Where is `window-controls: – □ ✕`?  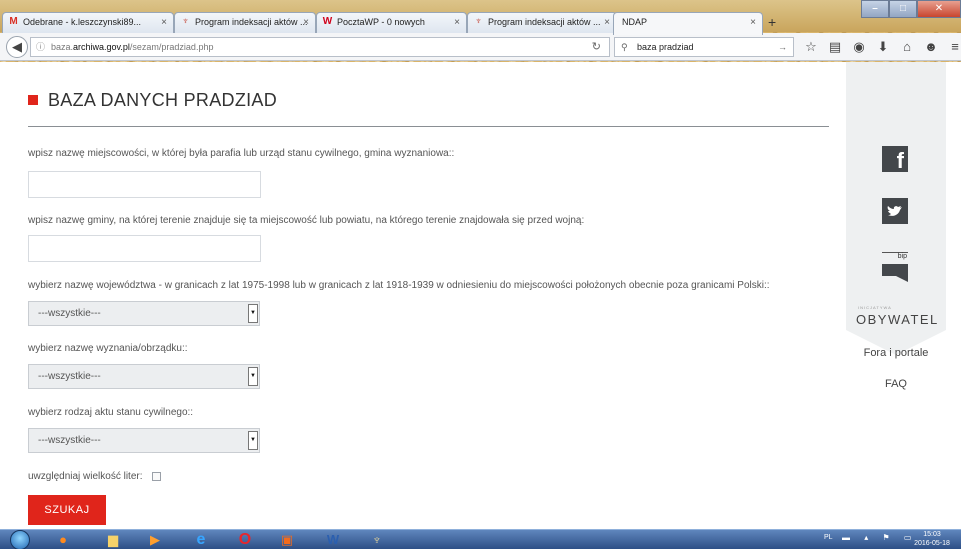
window-controls: – □ ✕ is located at coordinates (911, 10).